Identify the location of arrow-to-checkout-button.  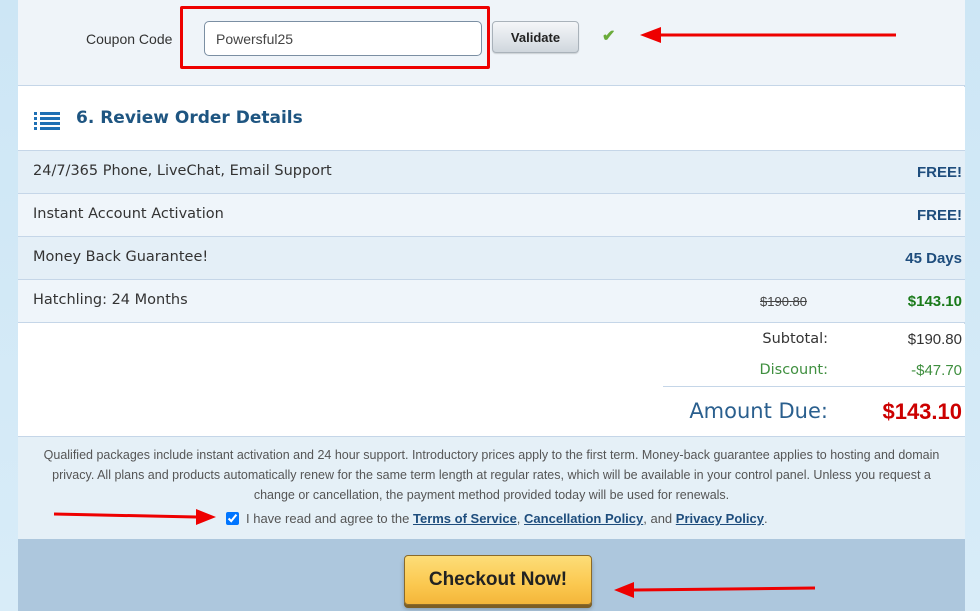
(715, 590).